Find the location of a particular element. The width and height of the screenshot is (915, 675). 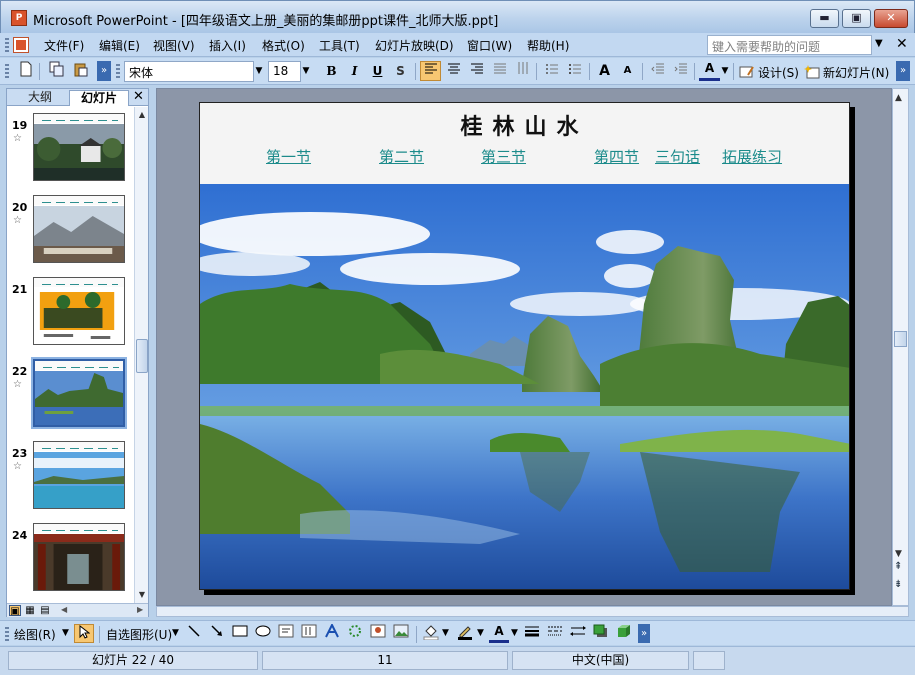

slide-thumbnail-24: 24 is located at coordinates (70, 561).